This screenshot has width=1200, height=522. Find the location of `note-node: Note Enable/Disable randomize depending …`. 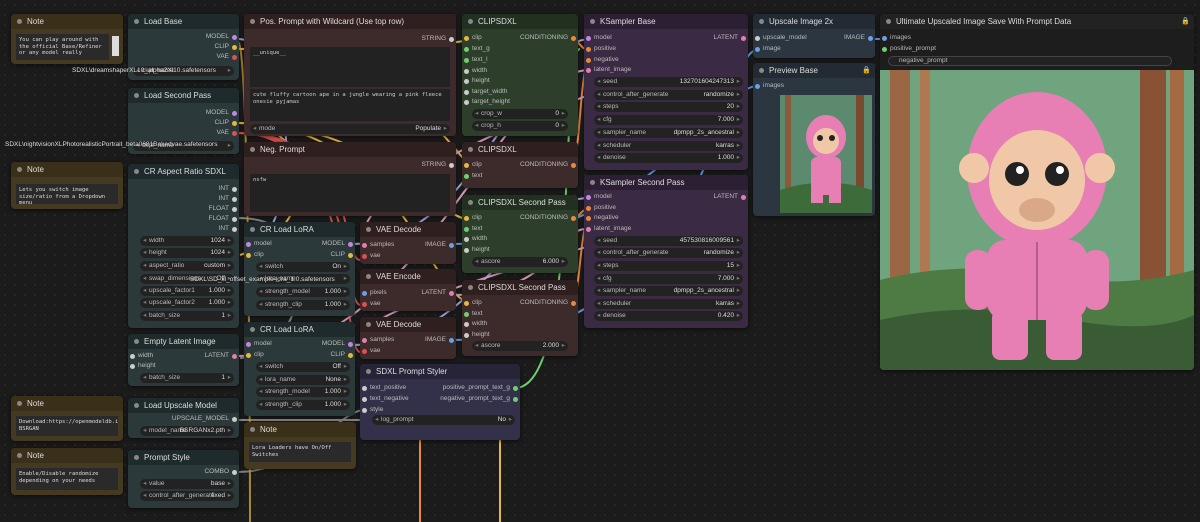

note-node: Note Enable/Disable randomize depending … is located at coordinates (67, 471).